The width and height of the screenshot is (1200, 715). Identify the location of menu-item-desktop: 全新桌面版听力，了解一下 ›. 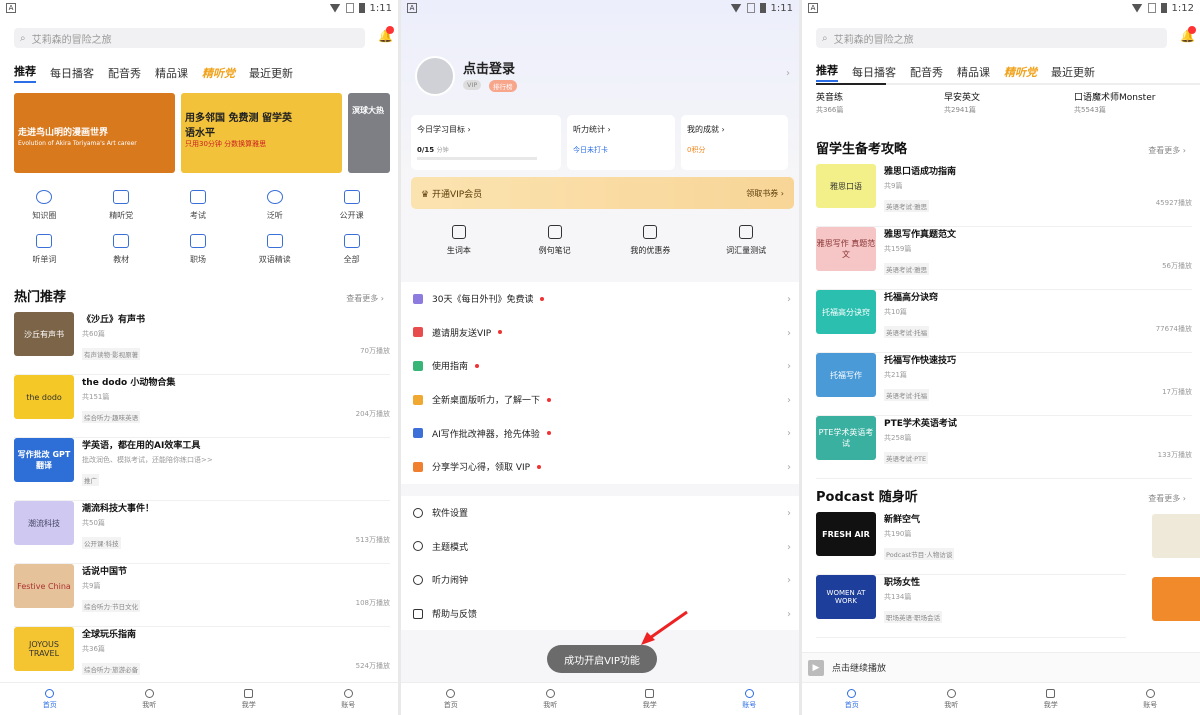
(600, 400).